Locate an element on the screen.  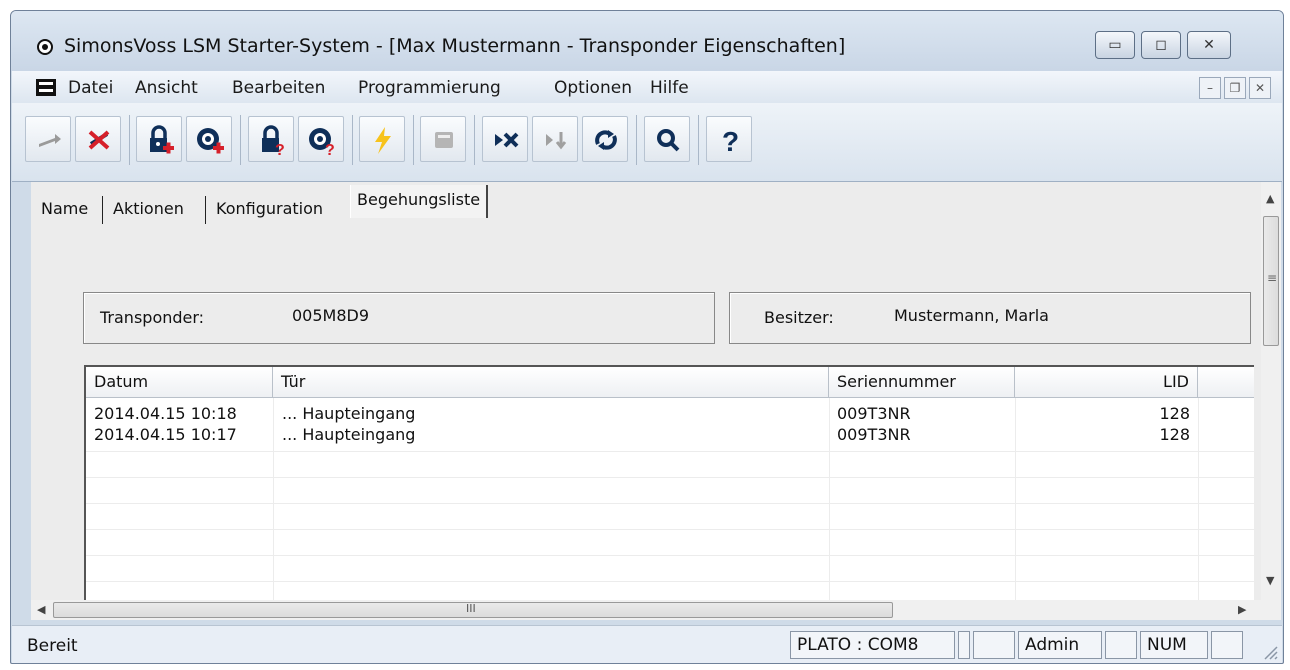
status-pane-num: NUM is located at coordinates (1174, 645).